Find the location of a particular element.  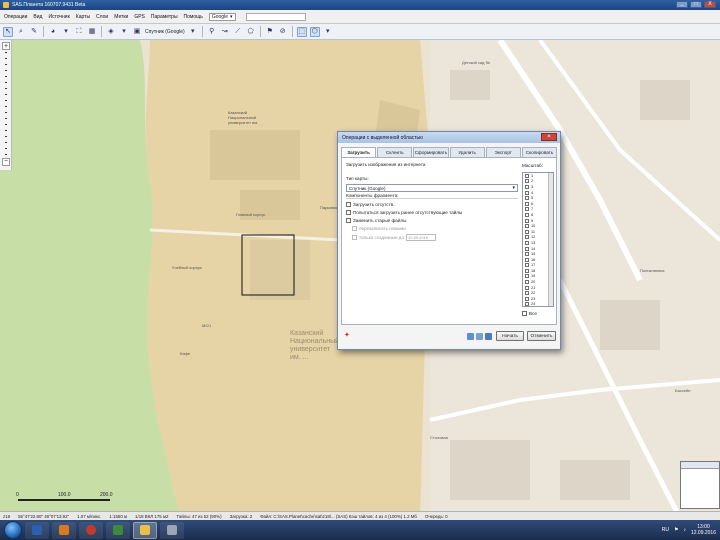

grid-icon: ▦ is located at coordinates (92, 32).